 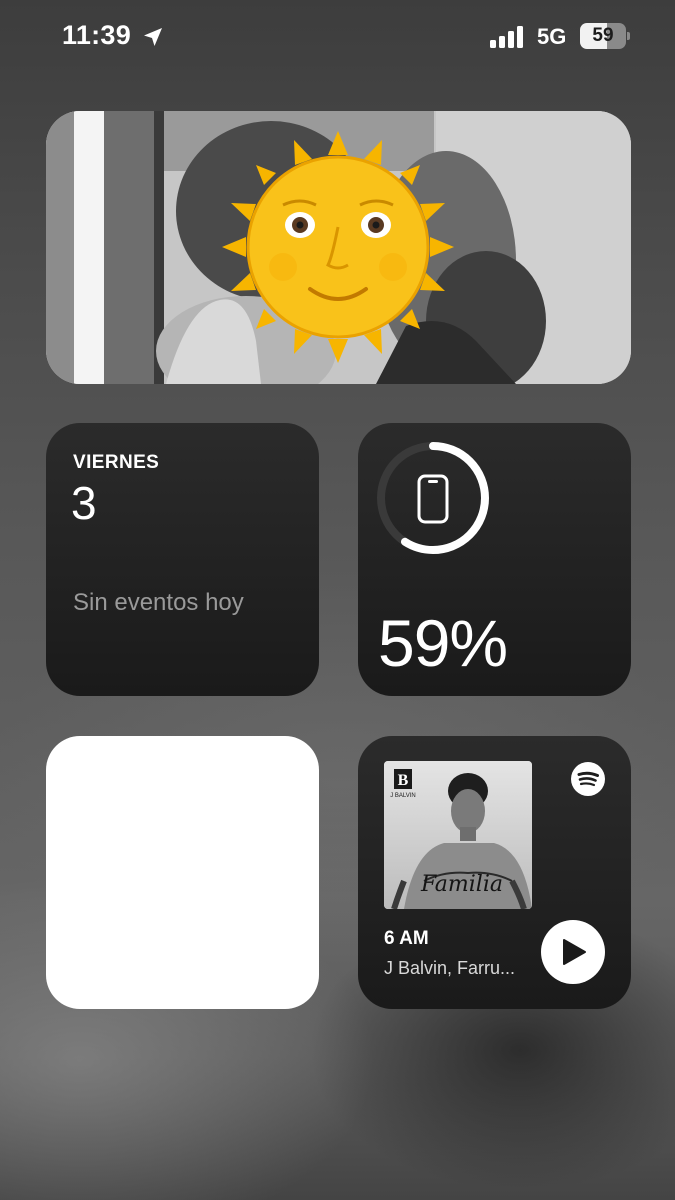 What do you see at coordinates (628, 36) in the screenshot?
I see `battery-tip` at bounding box center [628, 36].